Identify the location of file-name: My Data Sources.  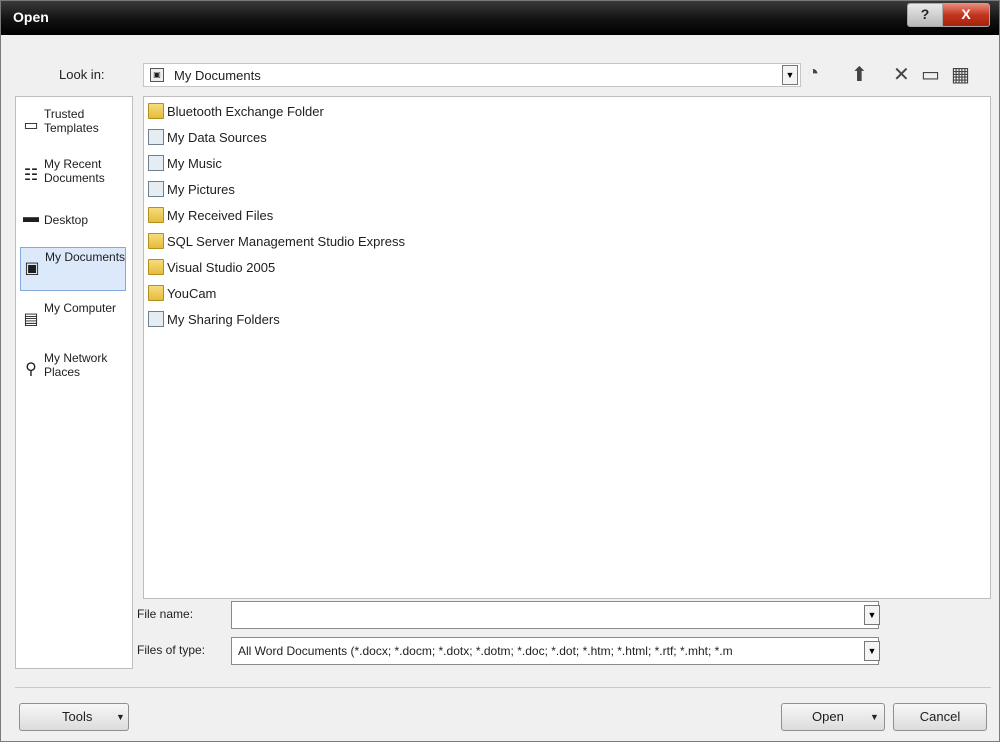
(217, 137).